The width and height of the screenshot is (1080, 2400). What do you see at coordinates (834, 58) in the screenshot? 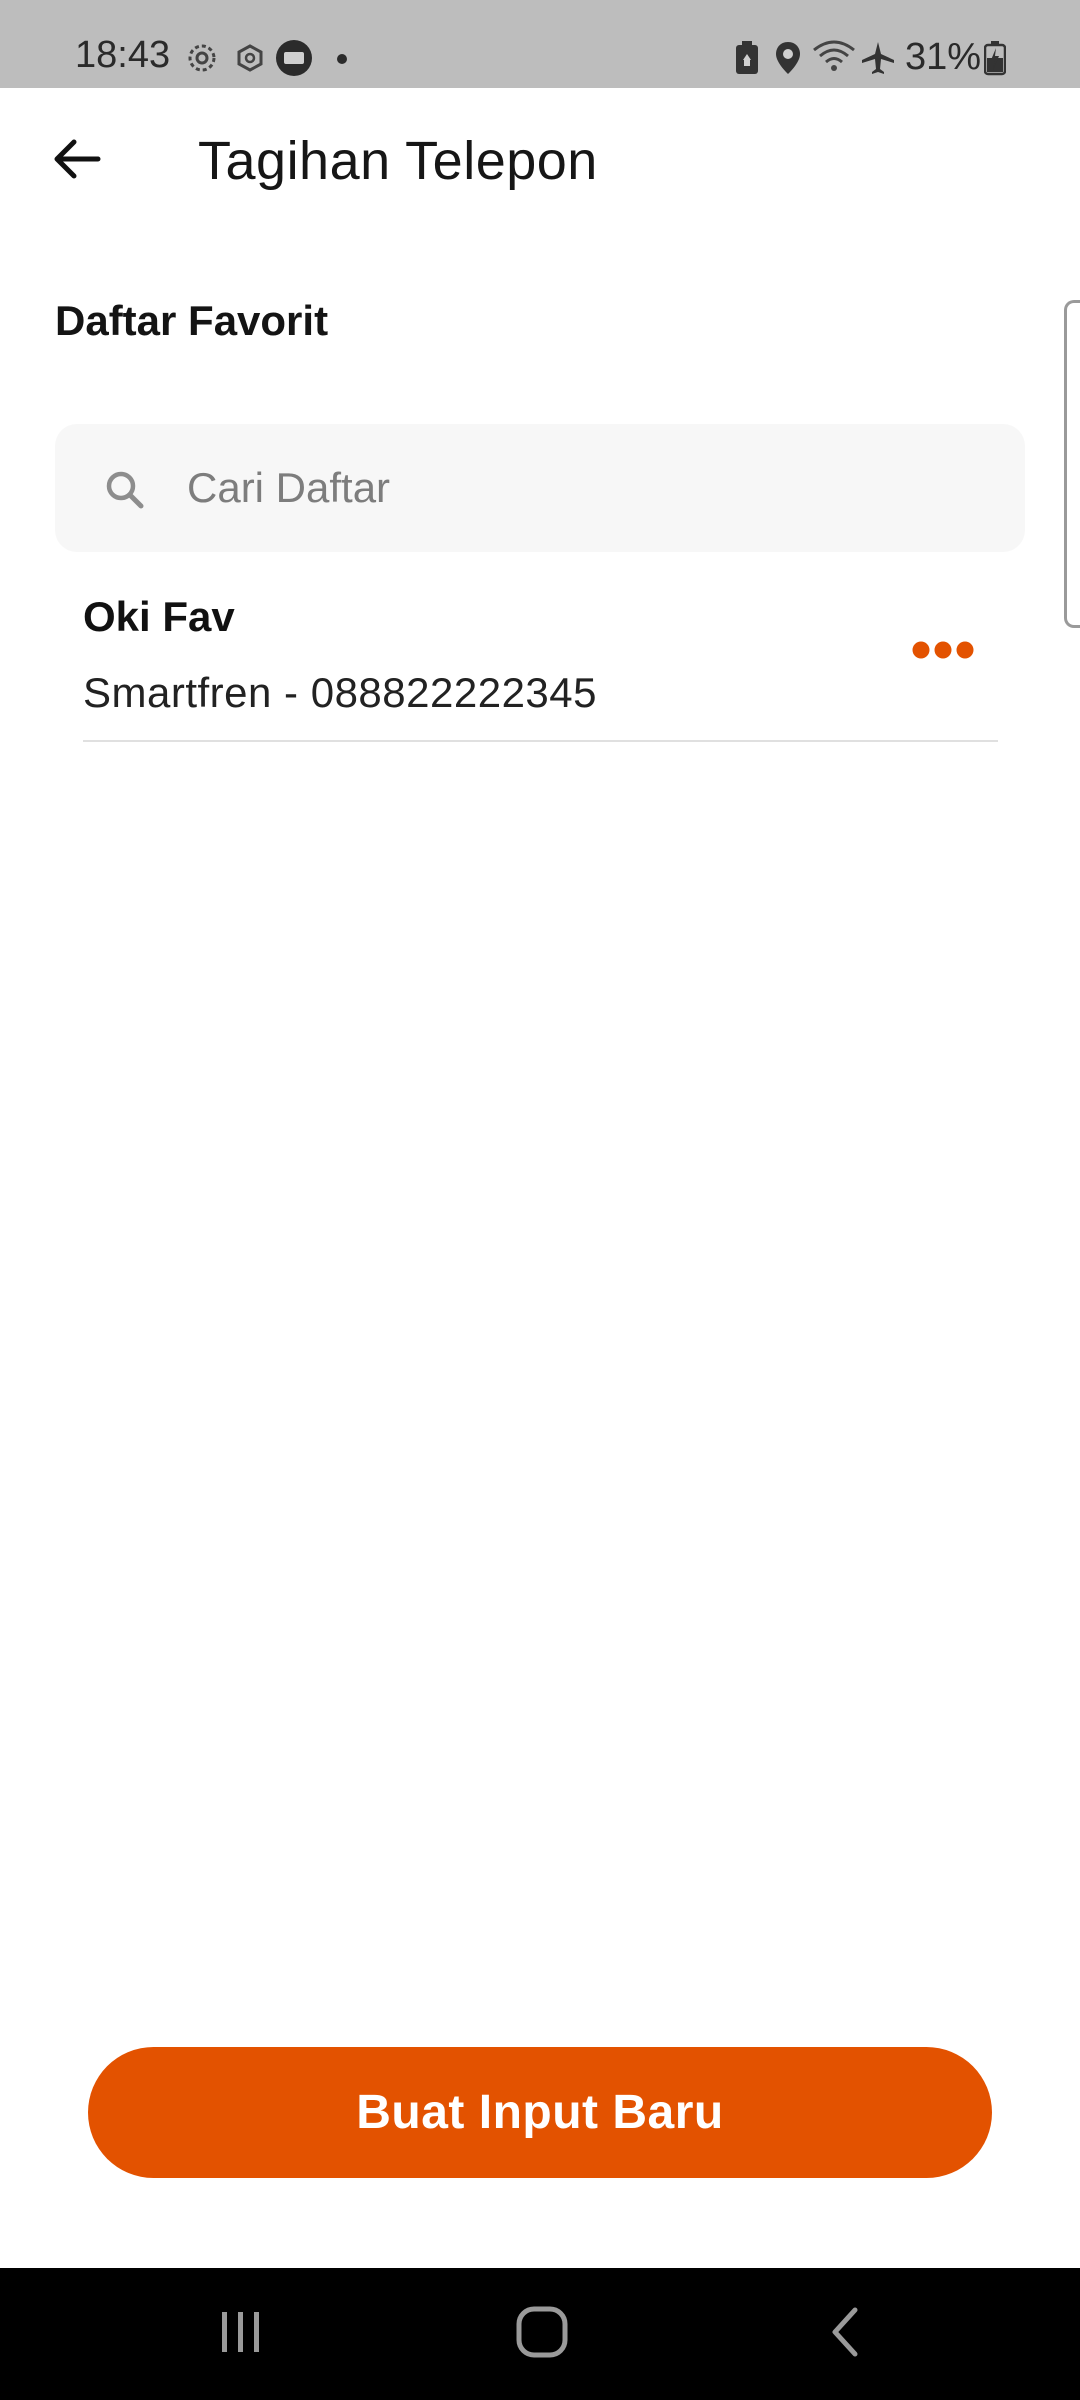
I see `wifi-icon` at bounding box center [834, 58].